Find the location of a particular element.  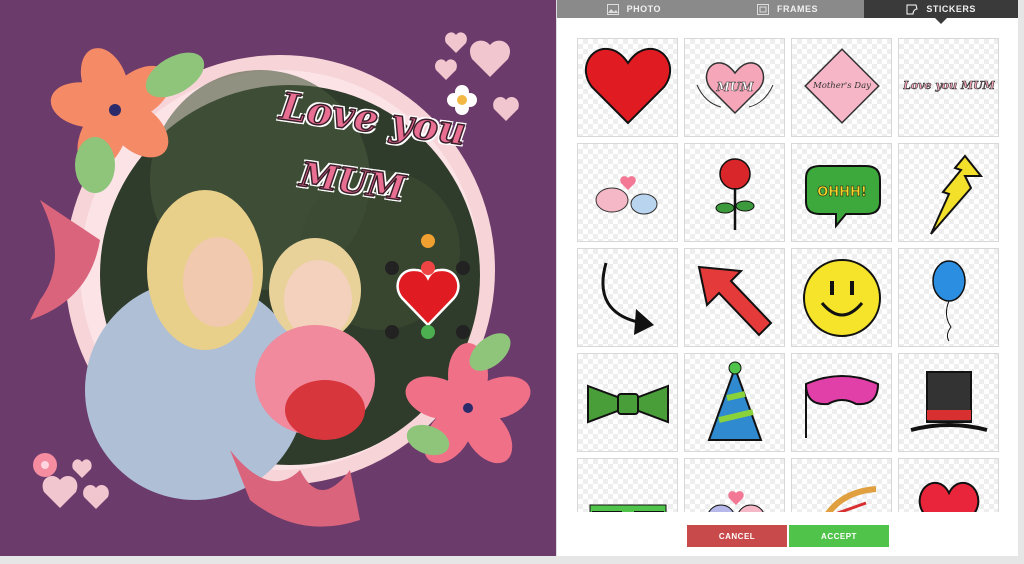

sticker-smiley is located at coordinates (841, 297).